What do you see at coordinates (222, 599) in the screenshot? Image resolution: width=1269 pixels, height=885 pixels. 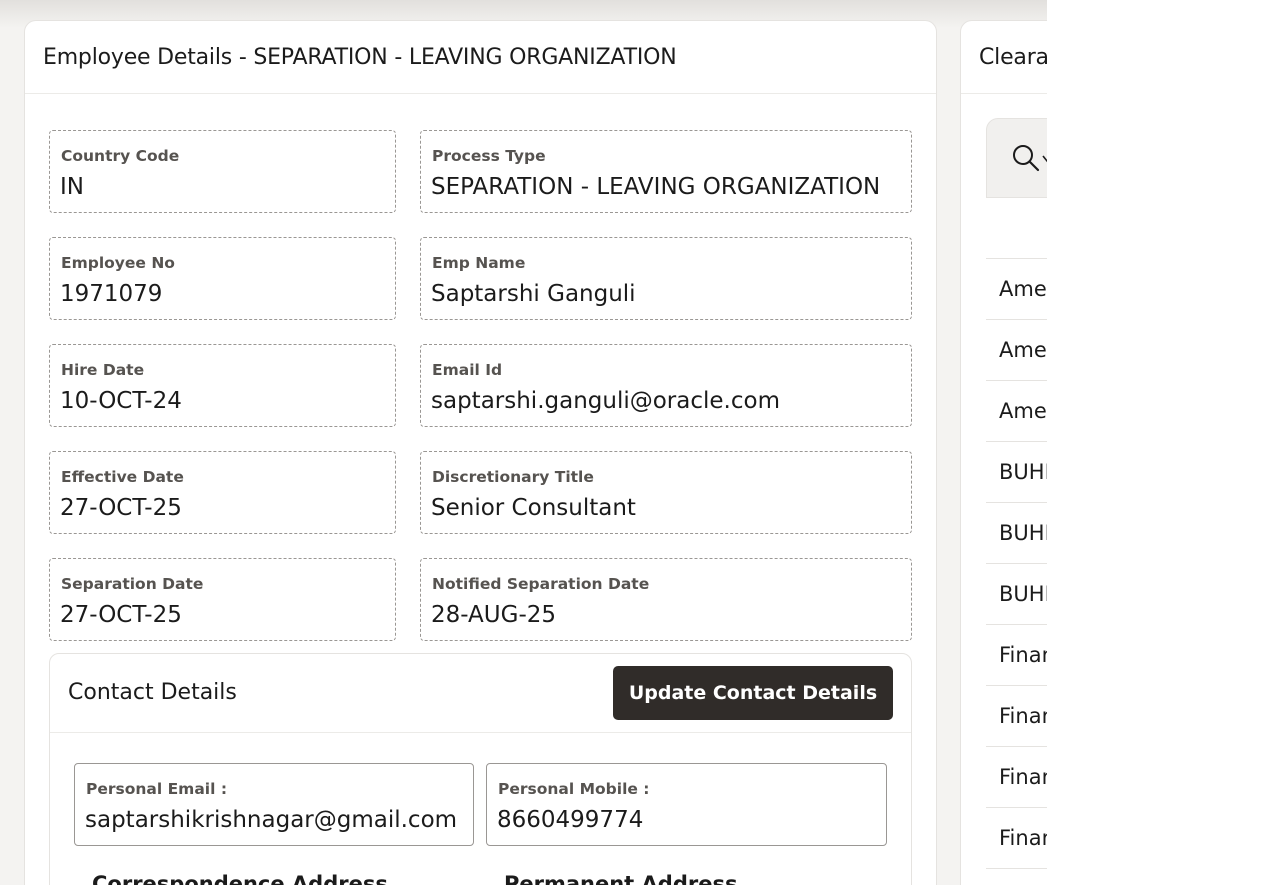 I see `separation-date-field: Separation Date 27-OCT-25` at bounding box center [222, 599].